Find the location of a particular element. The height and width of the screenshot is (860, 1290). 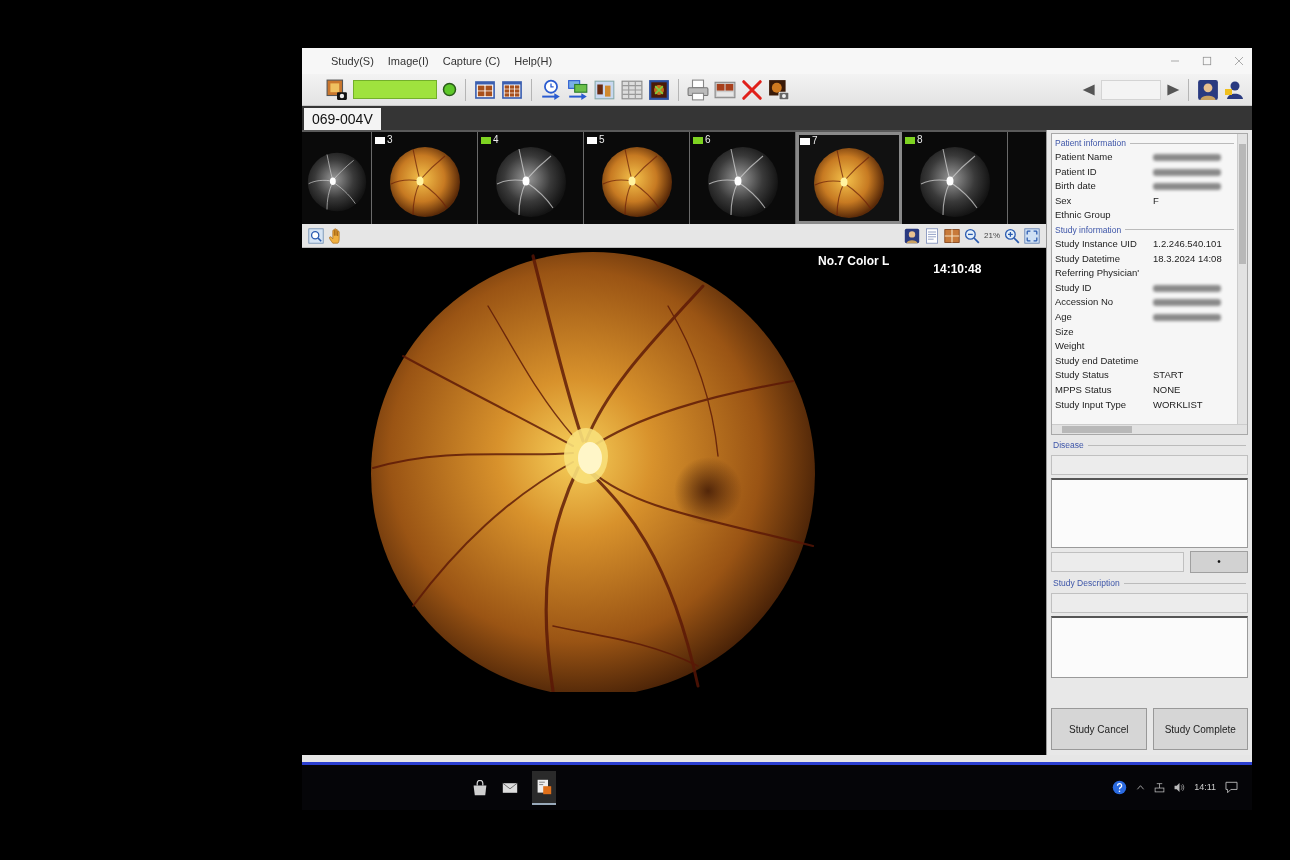

photo-frame-icon is located at coordinates (659, 89).